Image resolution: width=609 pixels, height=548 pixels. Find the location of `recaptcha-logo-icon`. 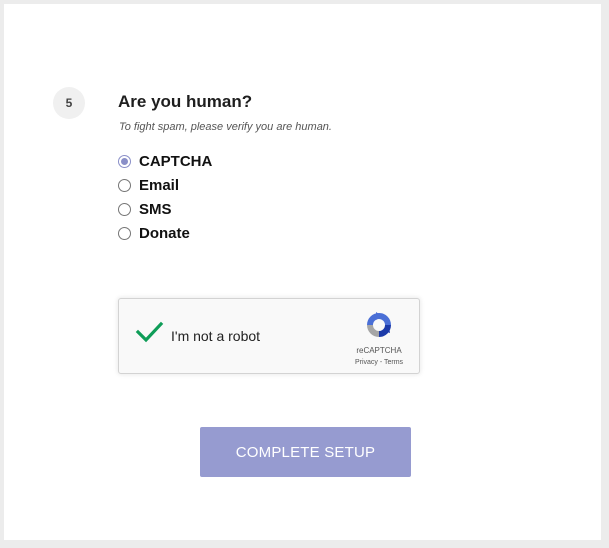

recaptcha-logo-icon is located at coordinates (379, 324).